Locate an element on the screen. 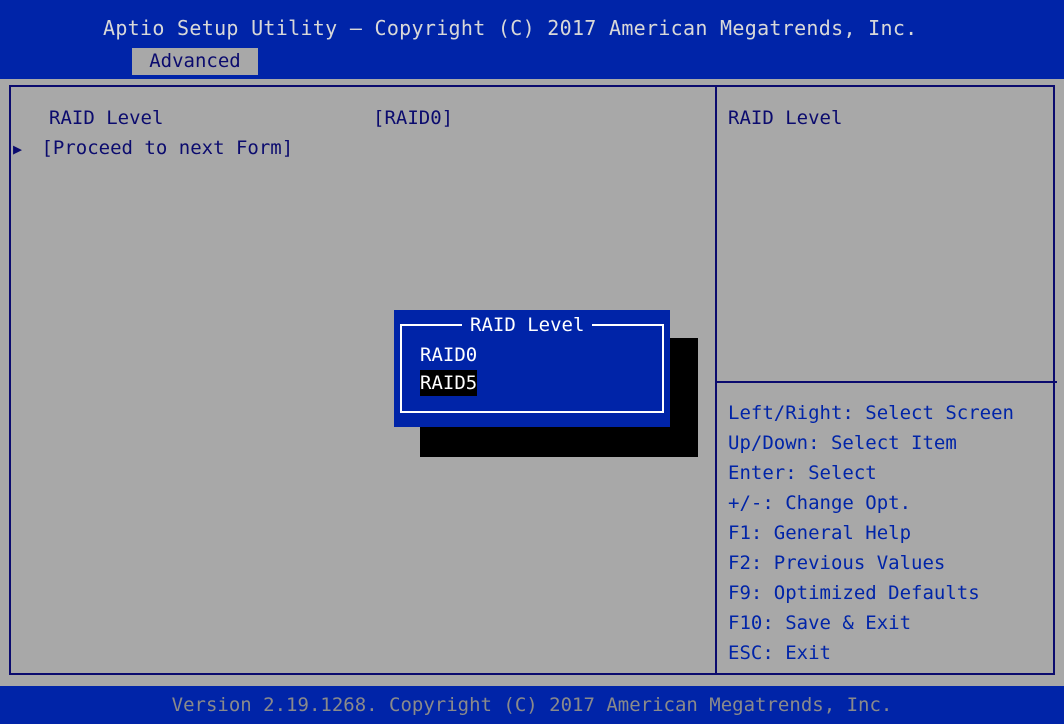 The height and width of the screenshot is (724, 1064). popup-title: RAID Level is located at coordinates (527, 325).